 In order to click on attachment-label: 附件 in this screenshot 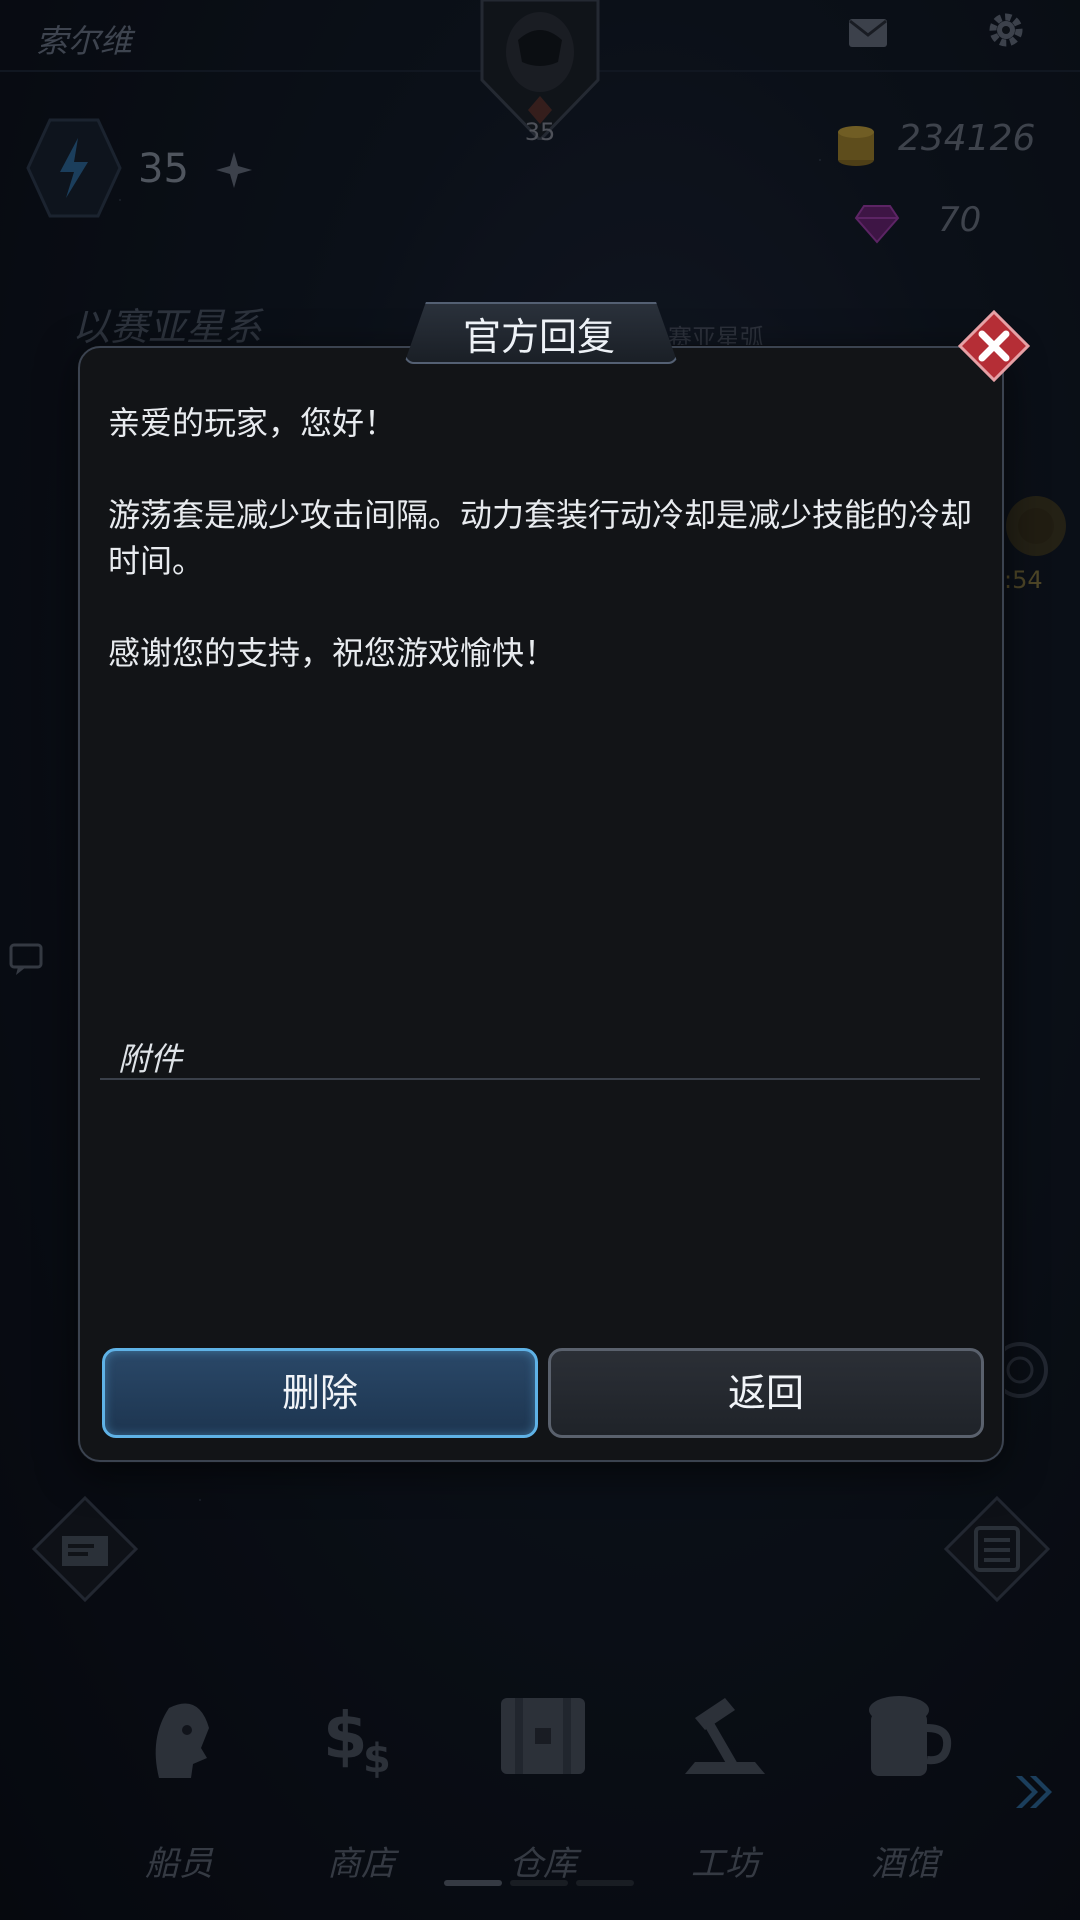, I will do `click(150, 1059)`.